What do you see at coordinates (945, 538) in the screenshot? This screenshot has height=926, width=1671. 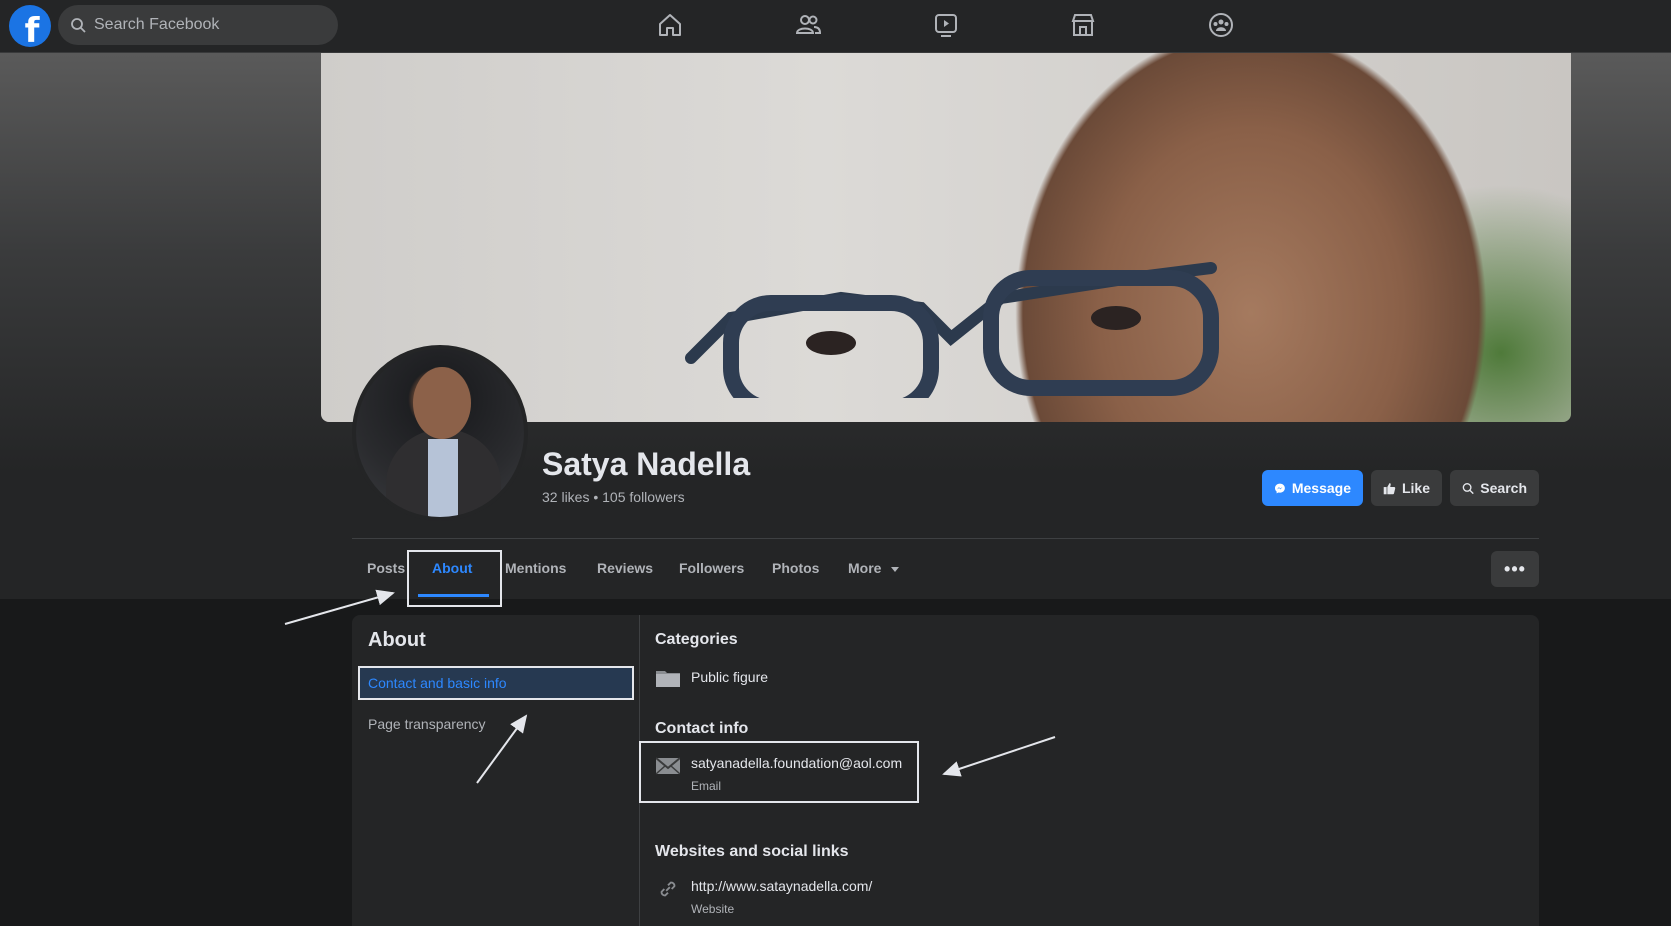 I see `header-divider` at bounding box center [945, 538].